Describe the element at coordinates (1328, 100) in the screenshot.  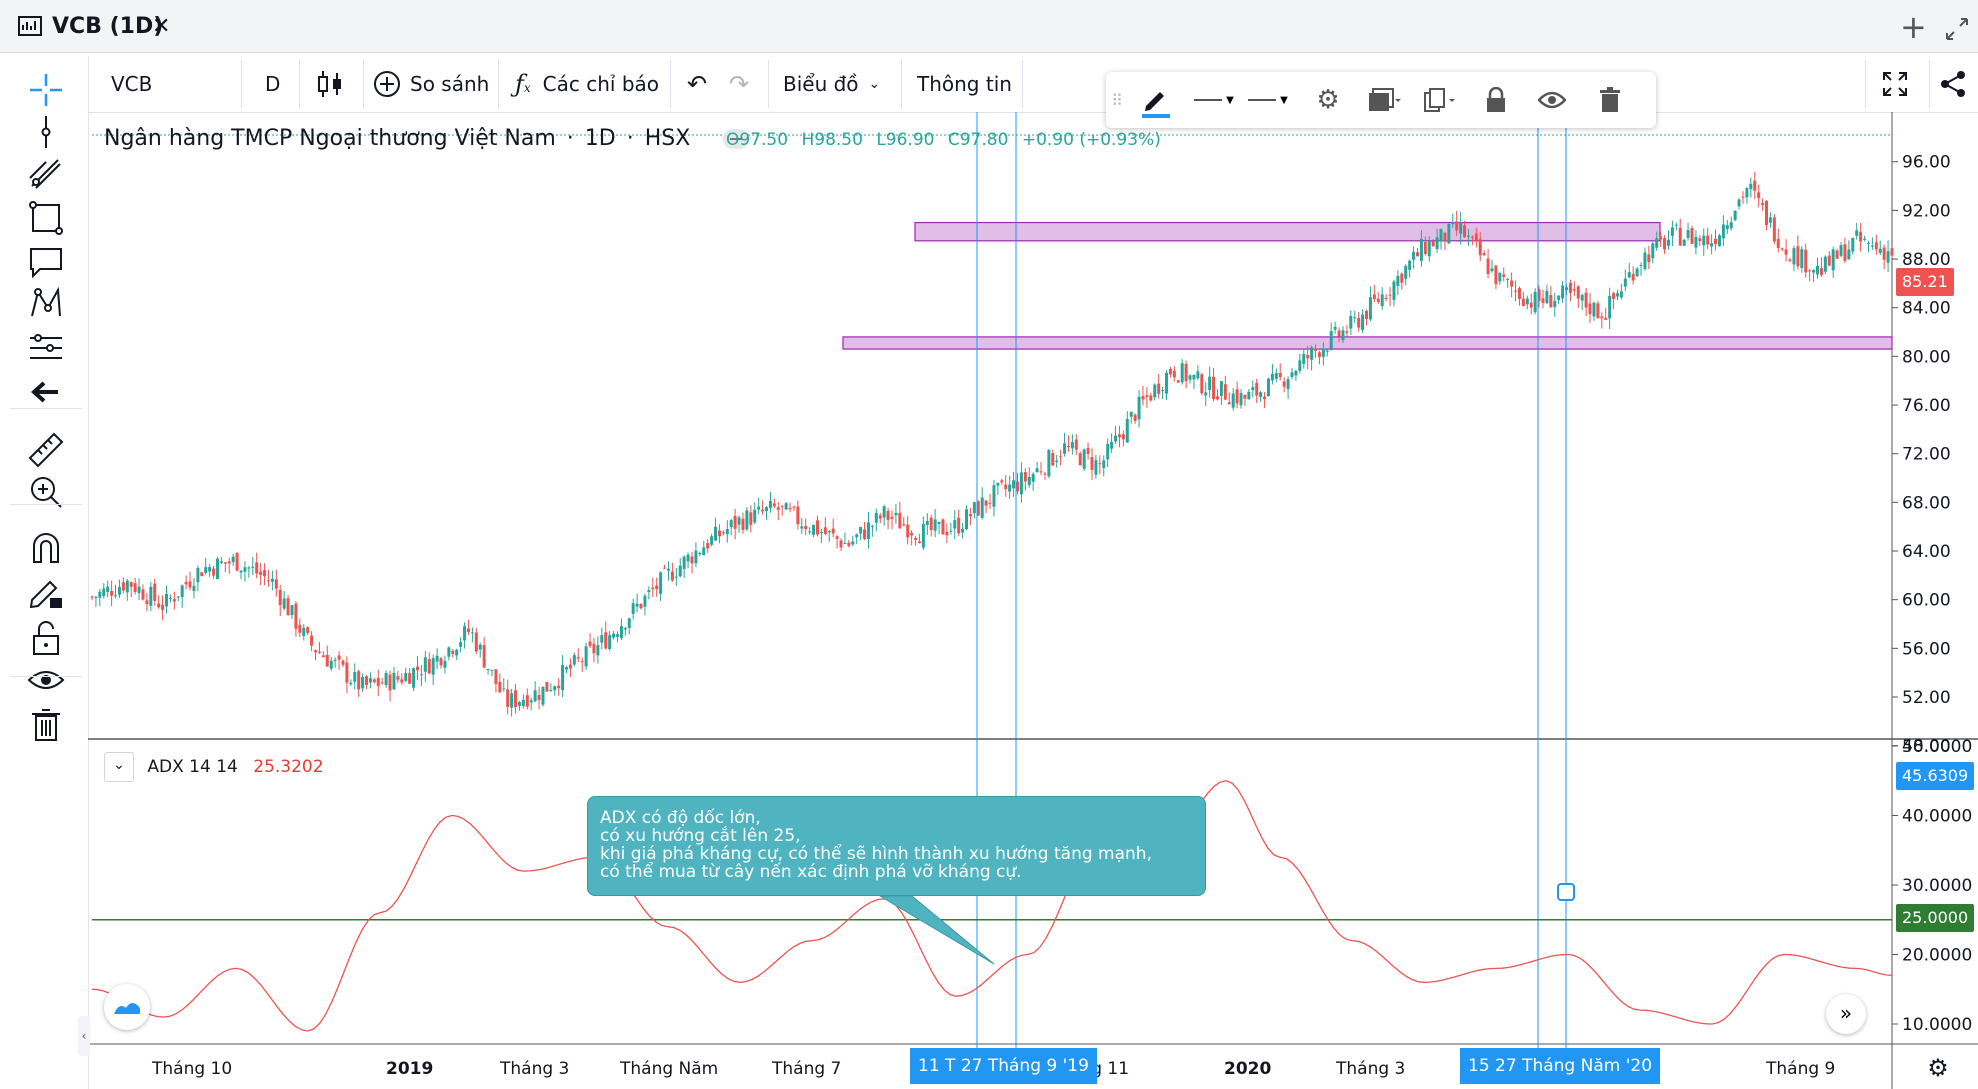
I see `settings-button: ⚙` at that location.